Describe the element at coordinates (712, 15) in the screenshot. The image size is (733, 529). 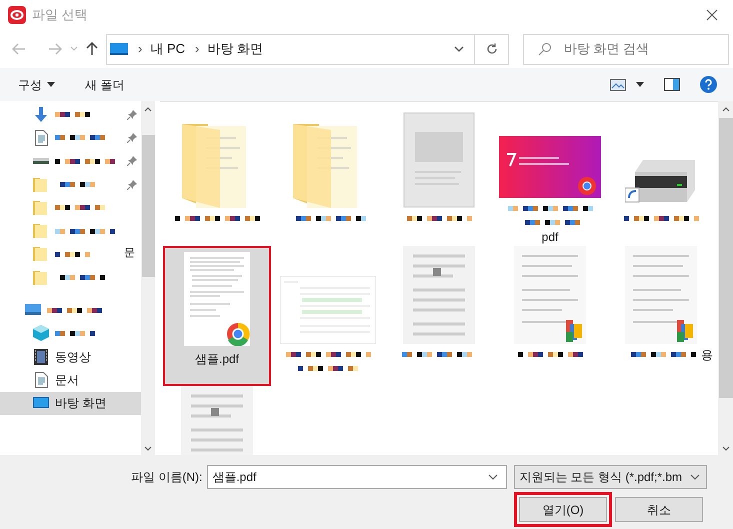
I see `close-icon` at that location.